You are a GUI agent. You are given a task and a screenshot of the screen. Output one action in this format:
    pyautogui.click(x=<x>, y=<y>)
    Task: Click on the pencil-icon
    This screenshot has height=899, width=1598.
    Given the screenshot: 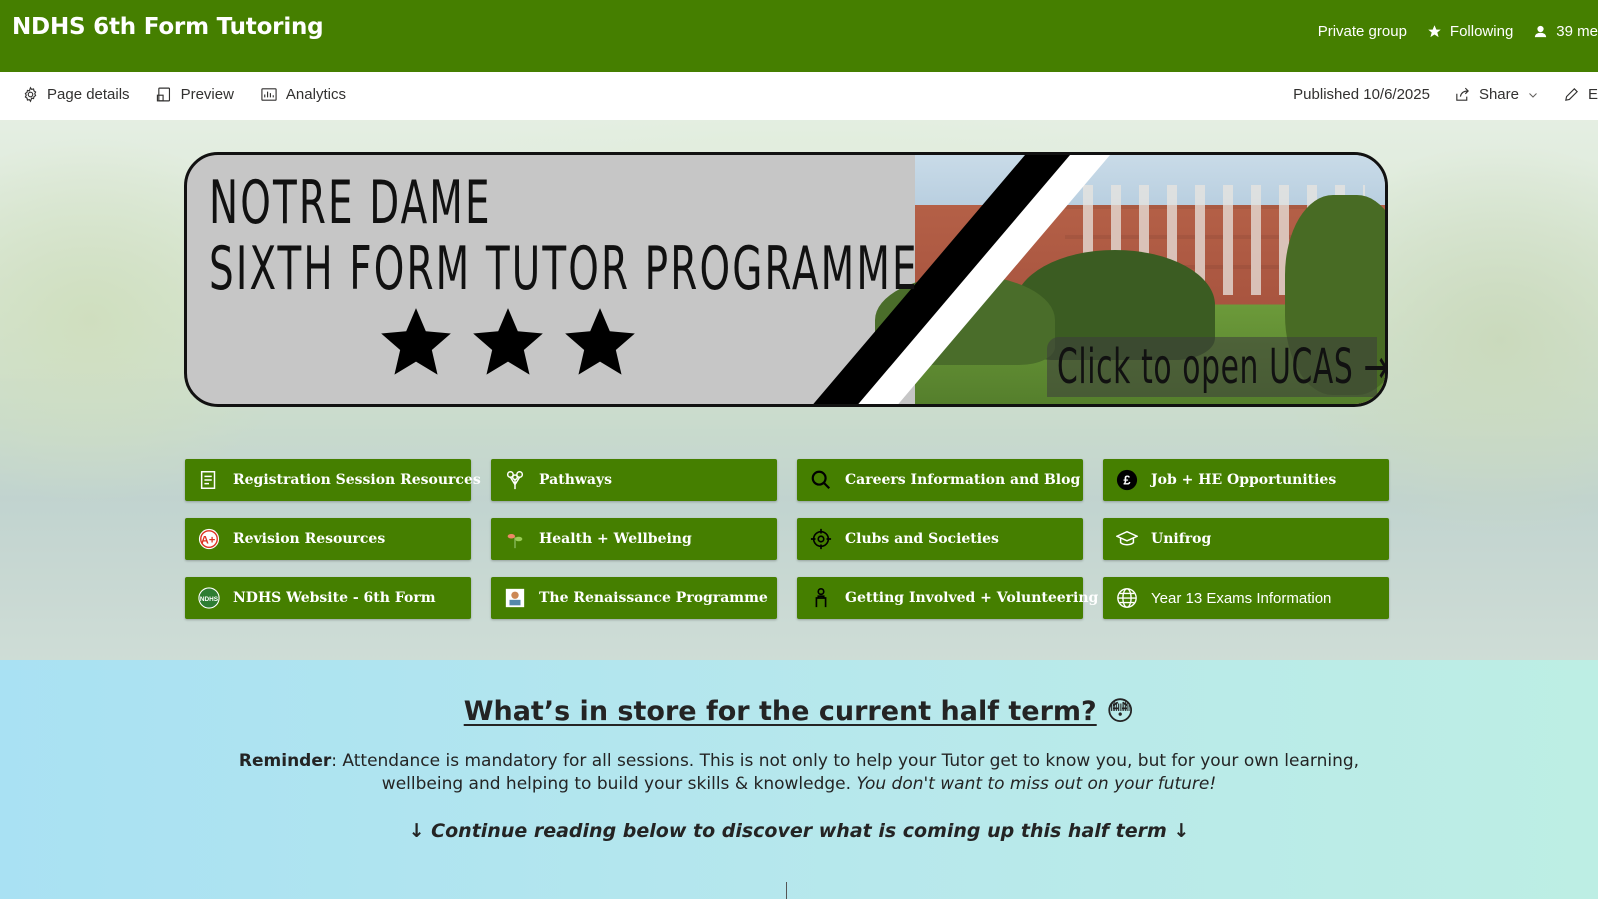 What is the action you would take?
    pyautogui.click(x=1571, y=94)
    